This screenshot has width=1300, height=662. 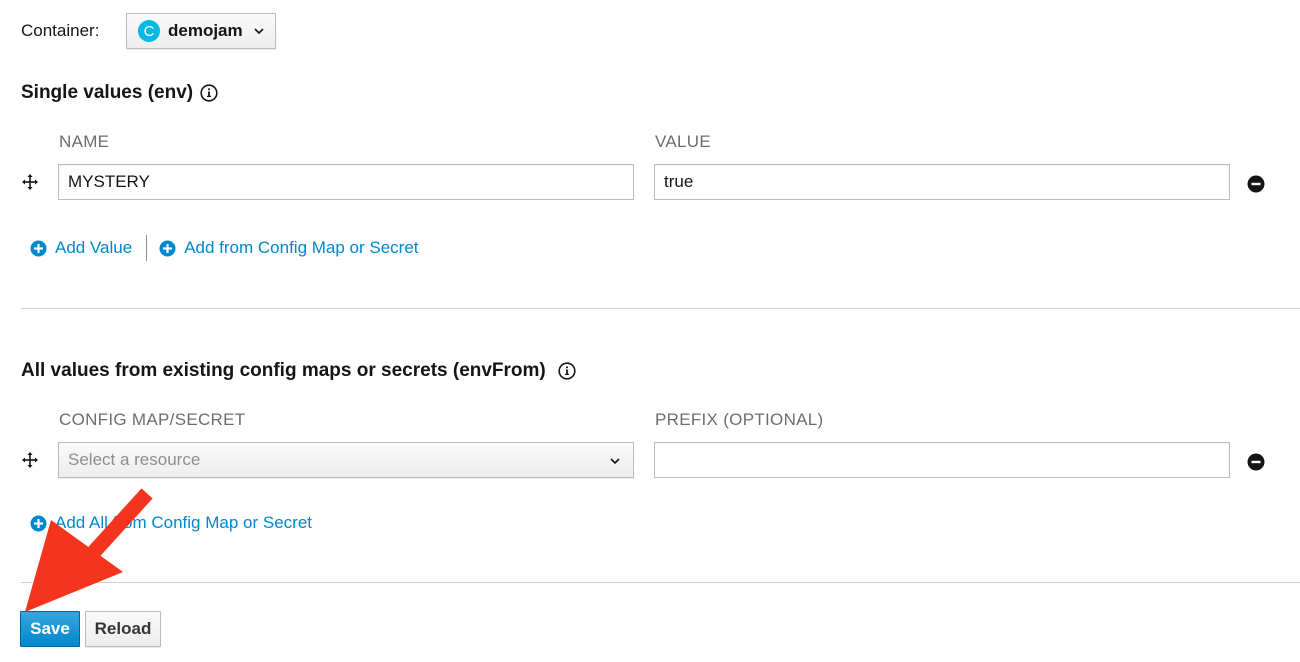 What do you see at coordinates (152, 419) in the screenshot?
I see `config-map-column-header: CONFIG MAP/SECRET` at bounding box center [152, 419].